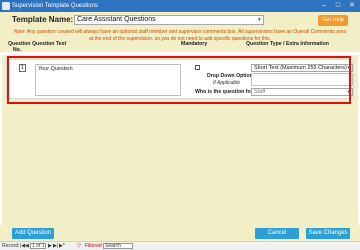 The height and width of the screenshot is (250, 360). Describe the element at coordinates (79, 246) in the screenshot. I see `filter-icon: ▽` at that location.